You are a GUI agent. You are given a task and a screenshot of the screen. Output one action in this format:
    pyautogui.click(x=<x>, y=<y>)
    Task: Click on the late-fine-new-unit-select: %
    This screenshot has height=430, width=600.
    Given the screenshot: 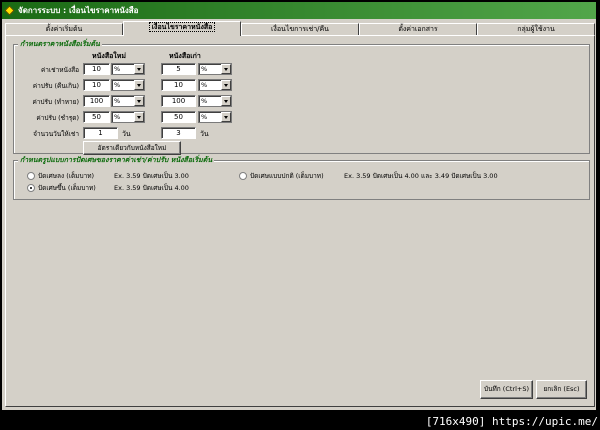 What is the action you would take?
    pyautogui.click(x=128, y=85)
    